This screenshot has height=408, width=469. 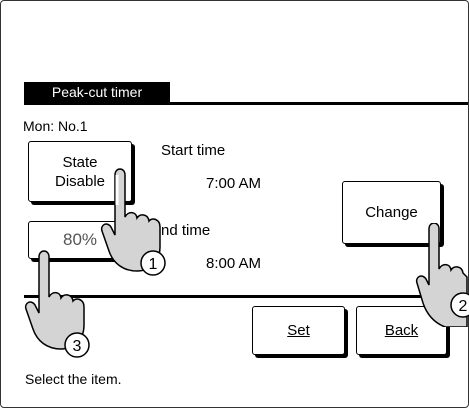 What do you see at coordinates (153, 264) in the screenshot?
I see `callout-1: 1` at bounding box center [153, 264].